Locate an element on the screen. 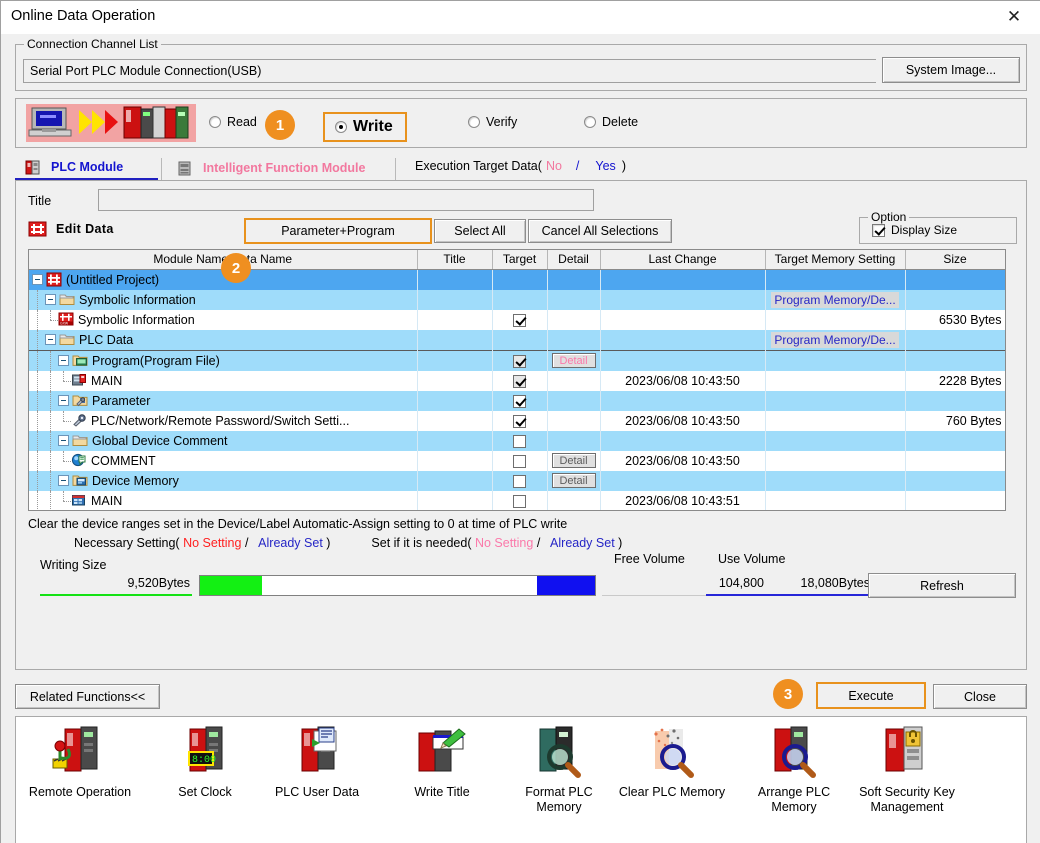 The image size is (1040, 843). tool-remote-operation: Remote Operation is located at coordinates (80, 762).